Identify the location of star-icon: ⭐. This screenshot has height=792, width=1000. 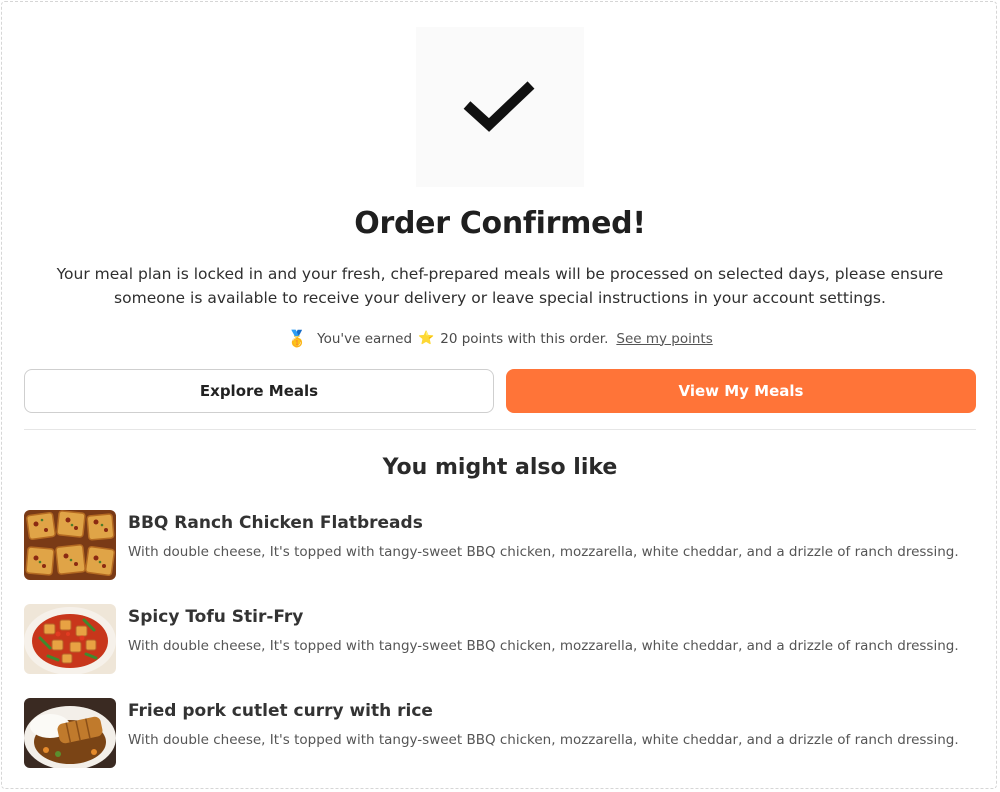
(426, 338).